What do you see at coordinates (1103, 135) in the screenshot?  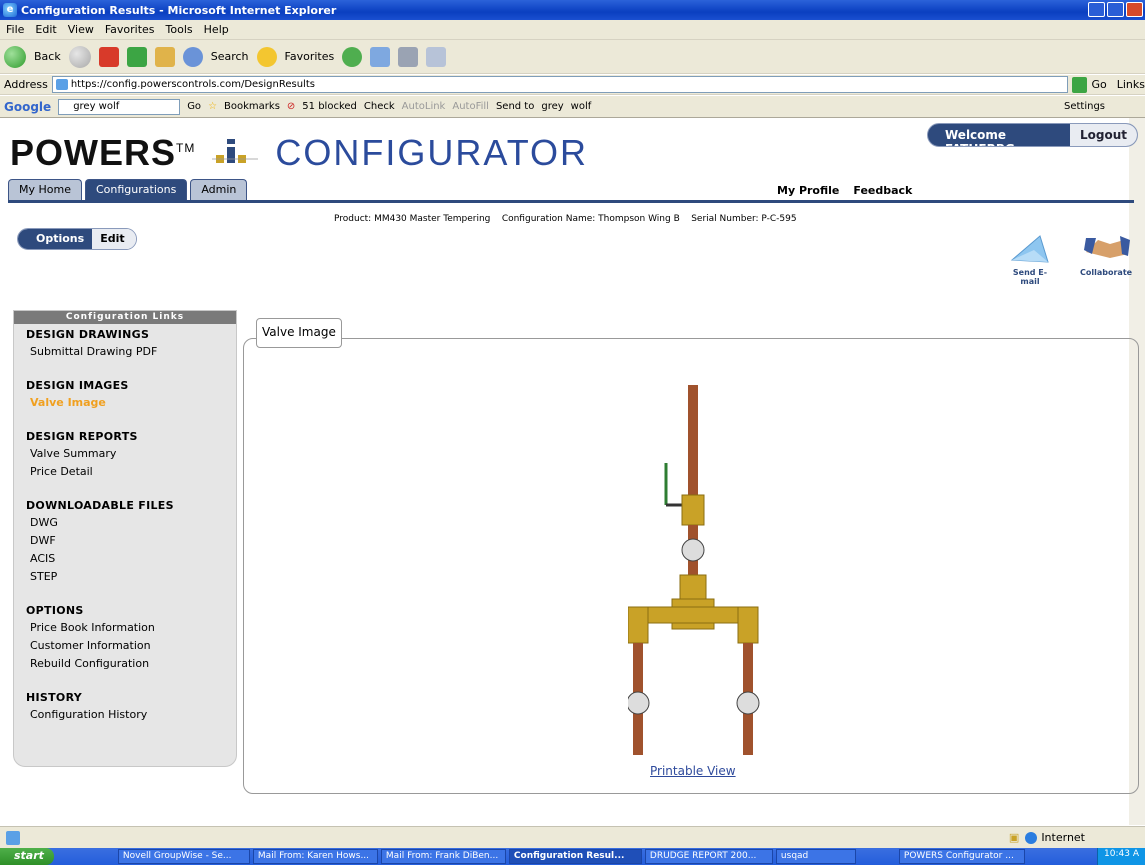 I see `logout-button: Logout` at bounding box center [1103, 135].